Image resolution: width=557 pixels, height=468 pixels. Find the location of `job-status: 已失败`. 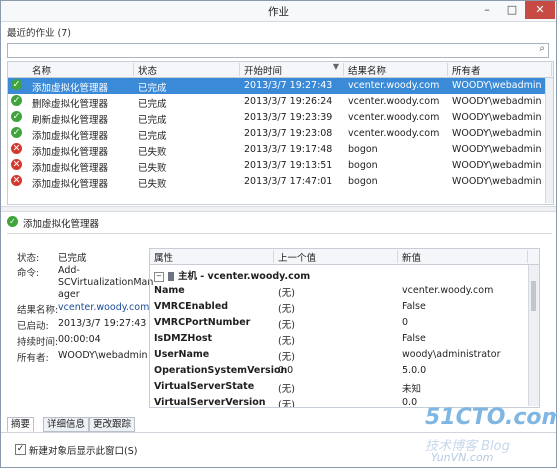

job-status: 已失败 is located at coordinates (152, 152).